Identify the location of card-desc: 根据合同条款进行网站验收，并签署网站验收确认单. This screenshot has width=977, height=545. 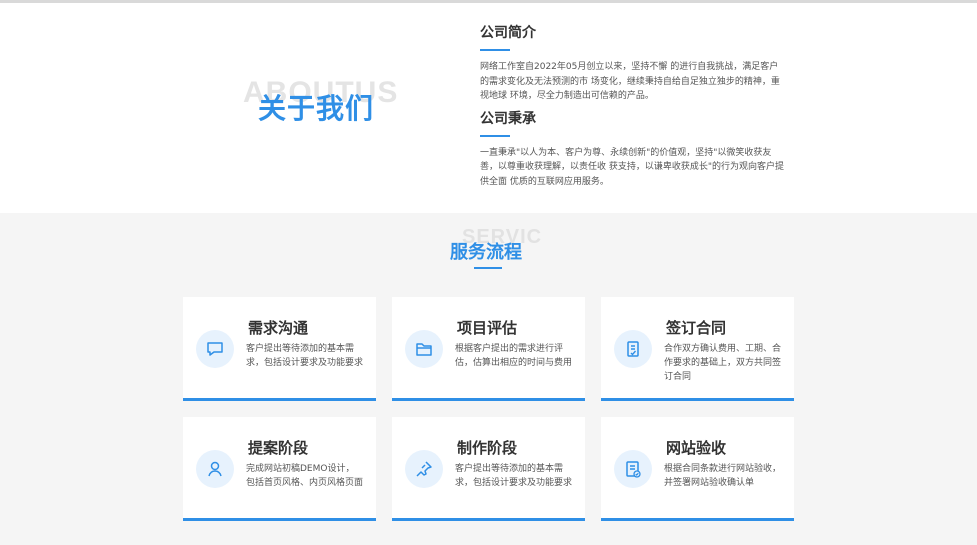
(723, 476).